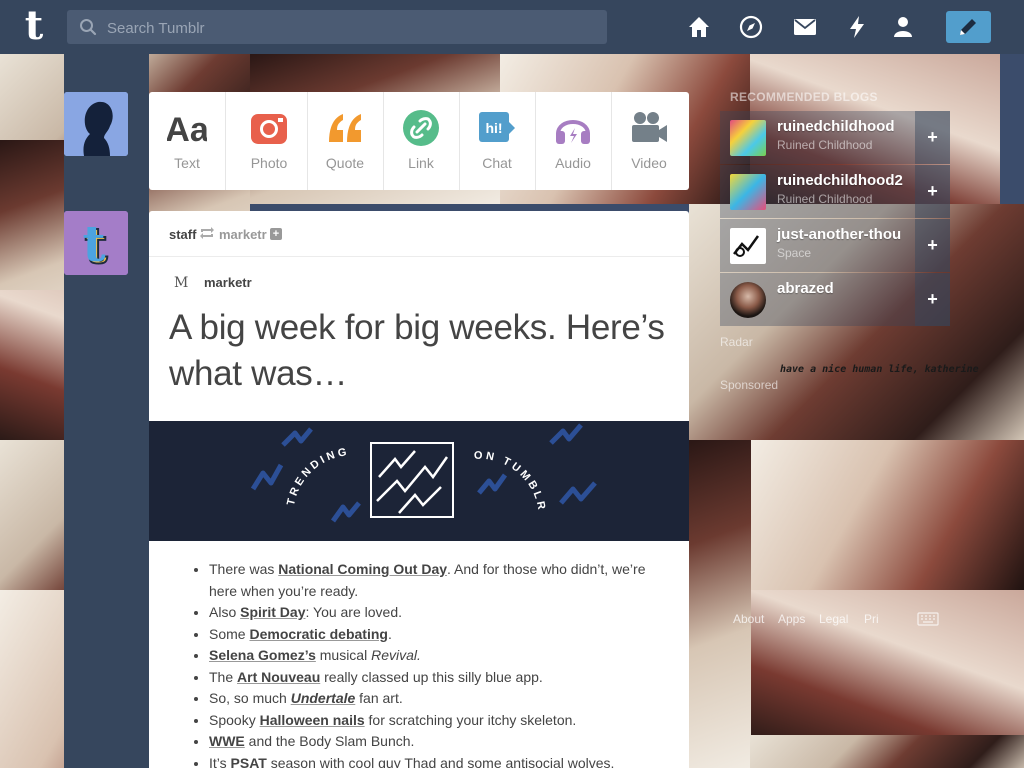  What do you see at coordinates (736, 342) in the screenshot?
I see `radar-link: Radar` at bounding box center [736, 342].